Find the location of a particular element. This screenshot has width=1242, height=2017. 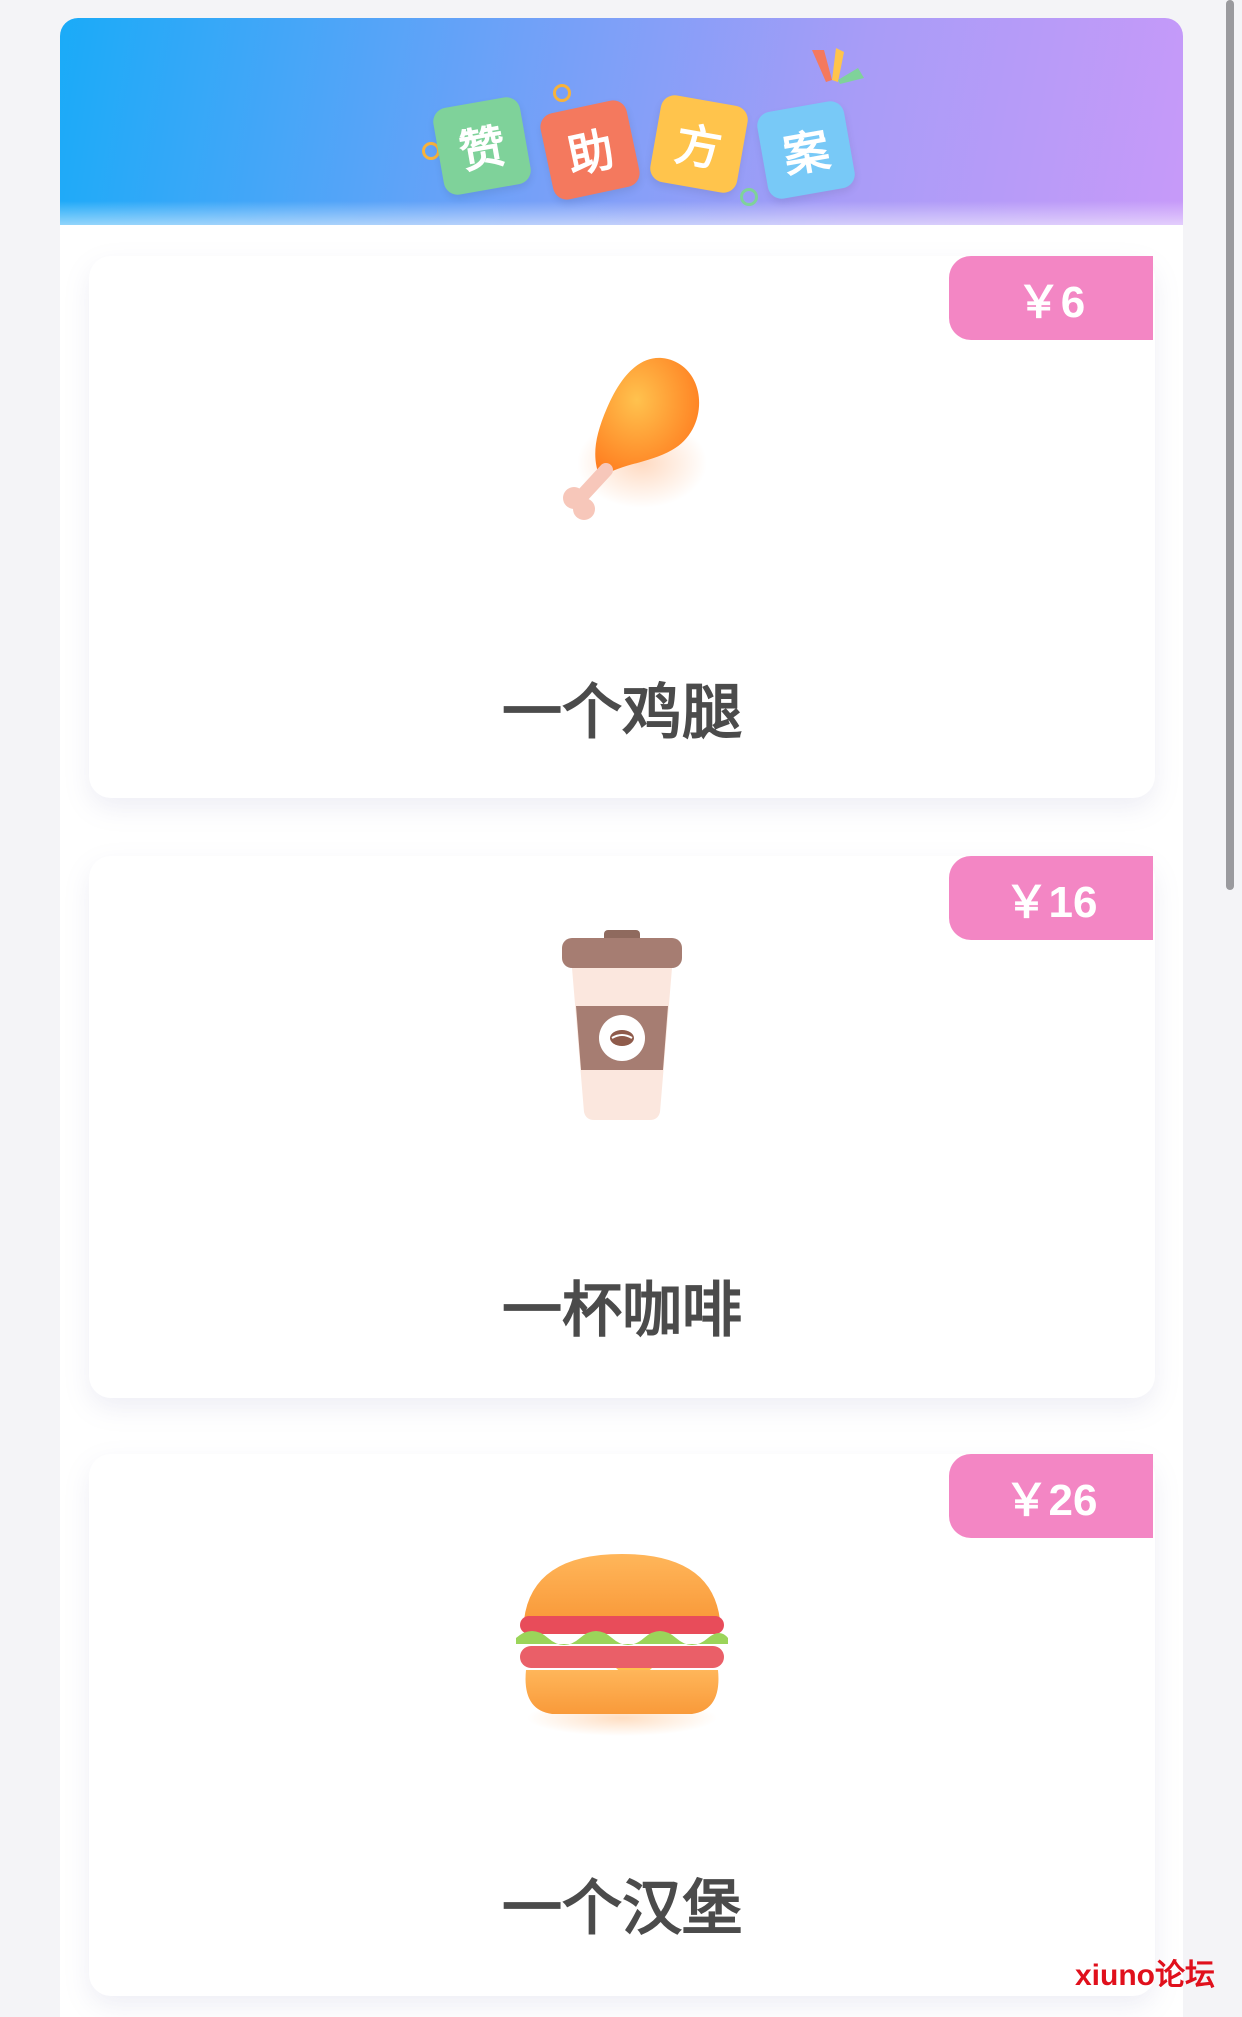

title-tile-2: 助 is located at coordinates (590, 150).